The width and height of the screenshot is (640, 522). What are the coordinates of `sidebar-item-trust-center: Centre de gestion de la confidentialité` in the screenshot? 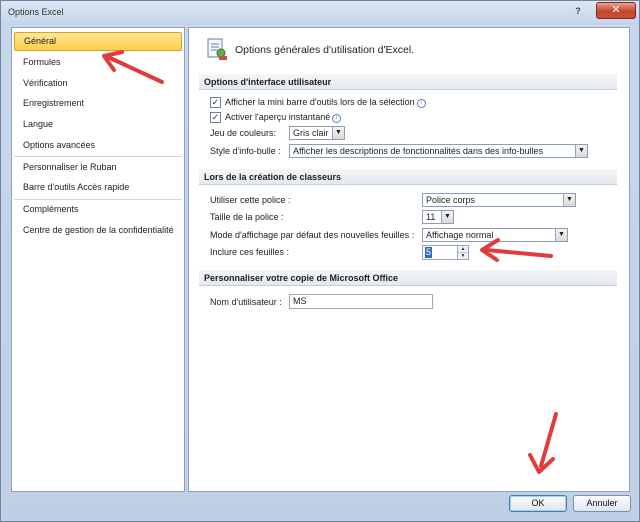 It's located at (98, 230).